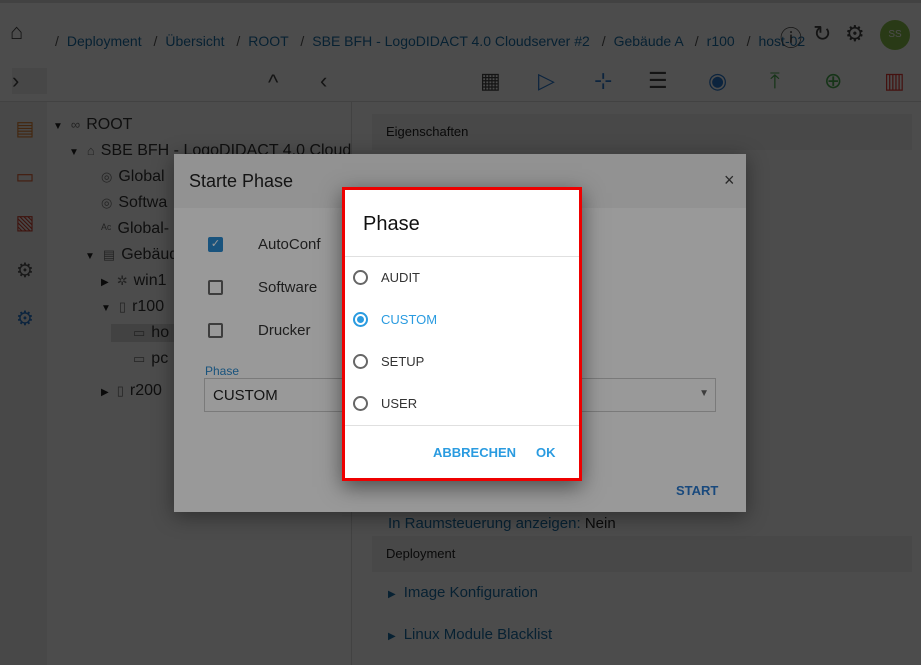 This screenshot has height=665, width=921. Describe the element at coordinates (194, 41) in the screenshot. I see `breadcrumb-item: Übersicht` at that location.